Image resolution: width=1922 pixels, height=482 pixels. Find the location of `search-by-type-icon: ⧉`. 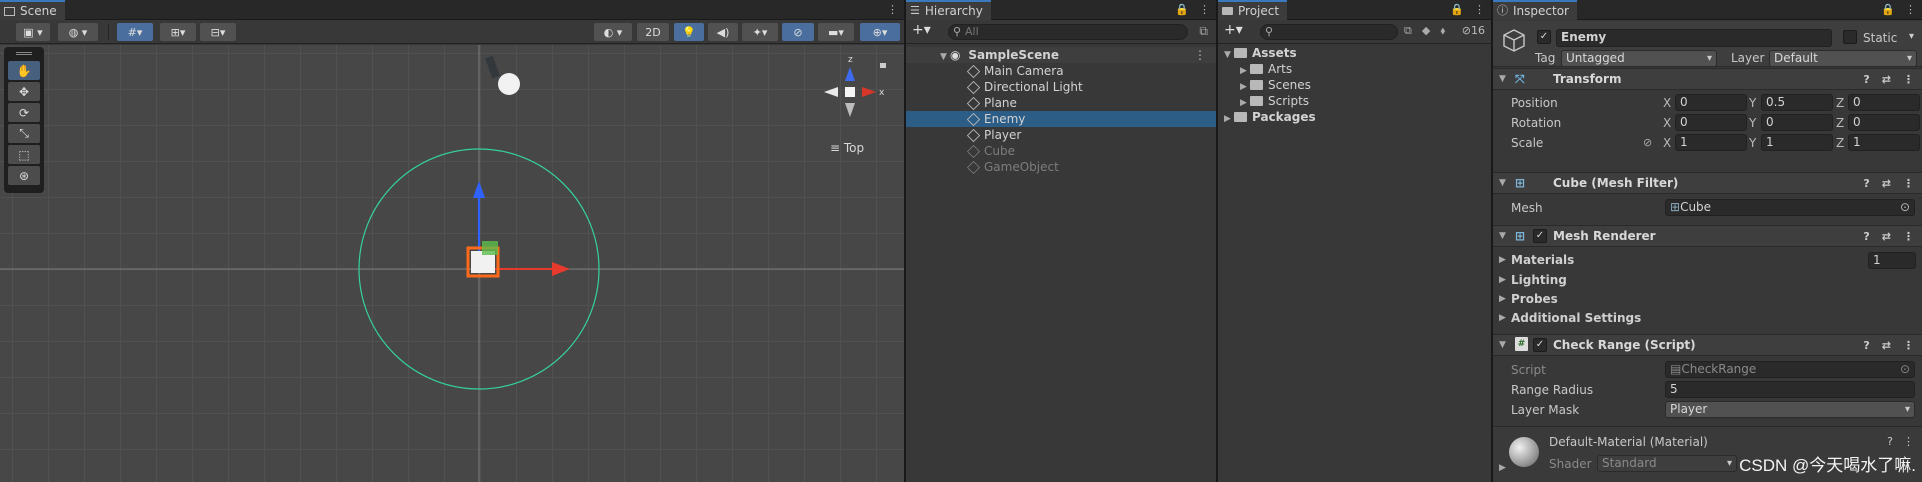

search-by-type-icon: ⧉ is located at coordinates (1408, 31).